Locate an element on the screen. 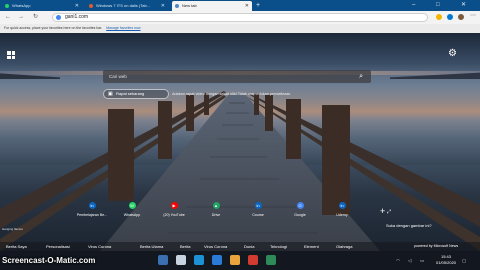 Image resolution: width=480 pixels, height=270 pixels. tab-new-tab: New tab ✕ is located at coordinates (212, 6).